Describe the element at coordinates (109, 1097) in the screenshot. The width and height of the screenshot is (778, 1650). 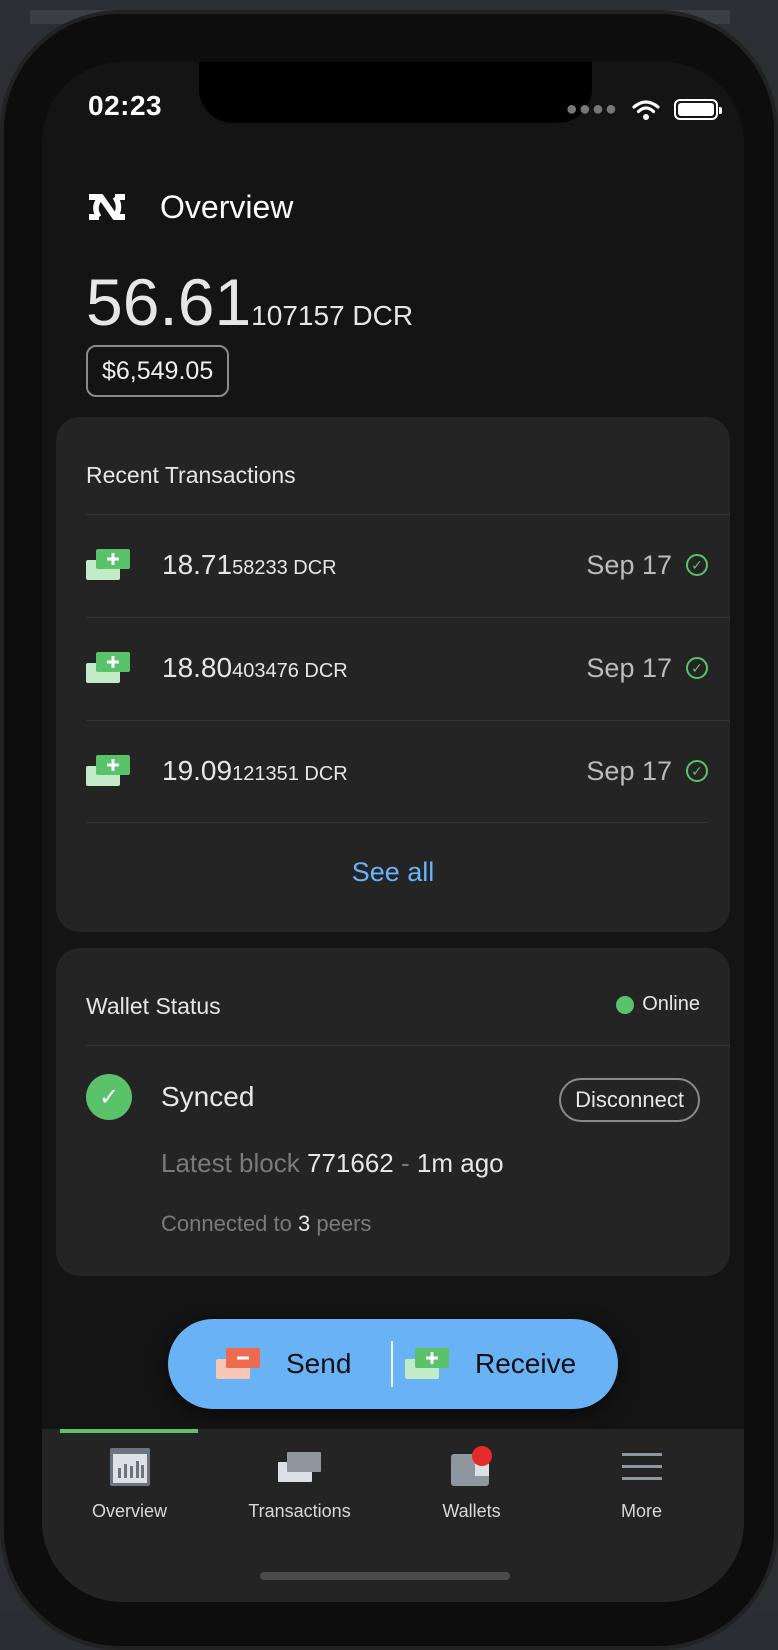
I see `synced-check-icon: ✓` at that location.